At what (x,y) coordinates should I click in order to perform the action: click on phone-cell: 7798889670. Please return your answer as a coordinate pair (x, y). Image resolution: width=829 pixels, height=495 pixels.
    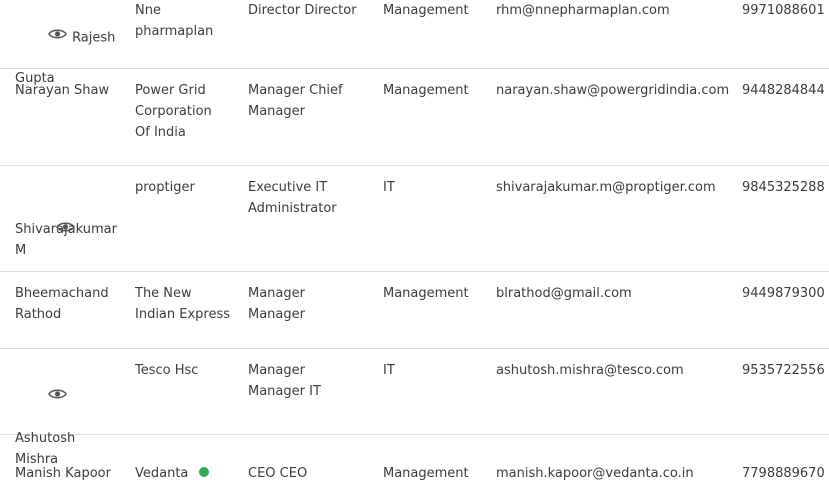
    Looking at the image, I should click on (785, 473).